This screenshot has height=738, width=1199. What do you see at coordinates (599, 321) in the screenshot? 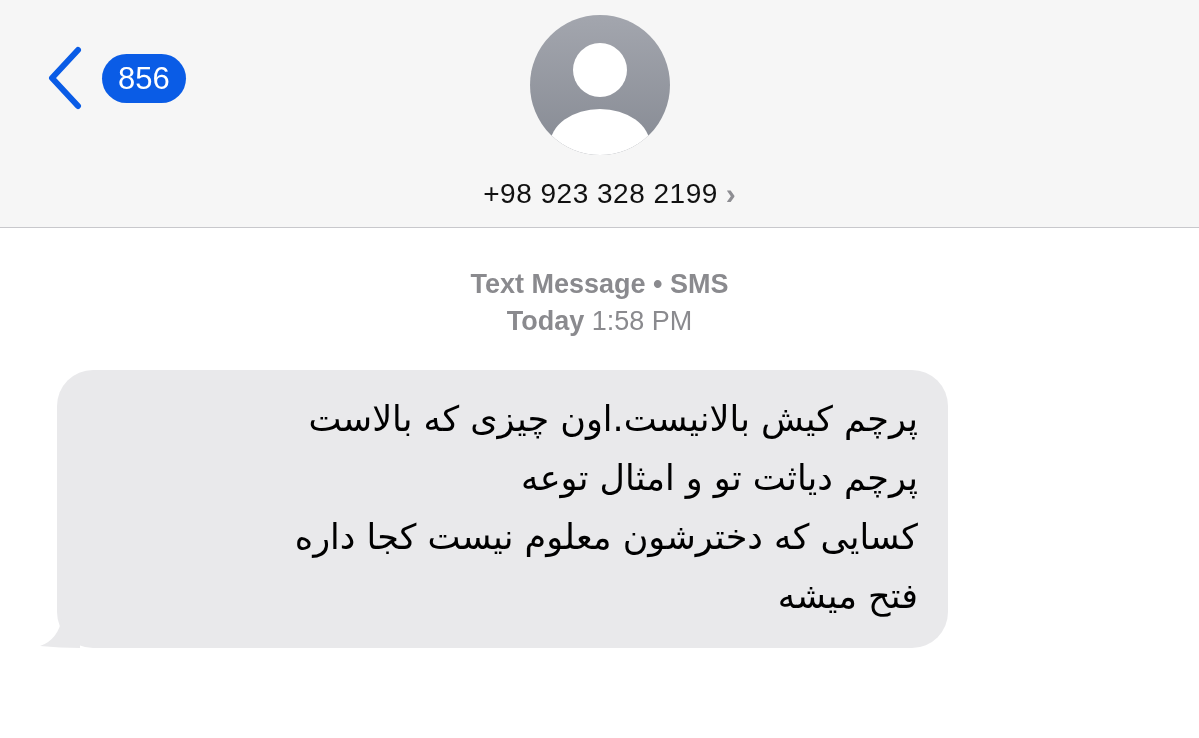
I see `timestamp: Today 1:58 PM` at bounding box center [599, 321].